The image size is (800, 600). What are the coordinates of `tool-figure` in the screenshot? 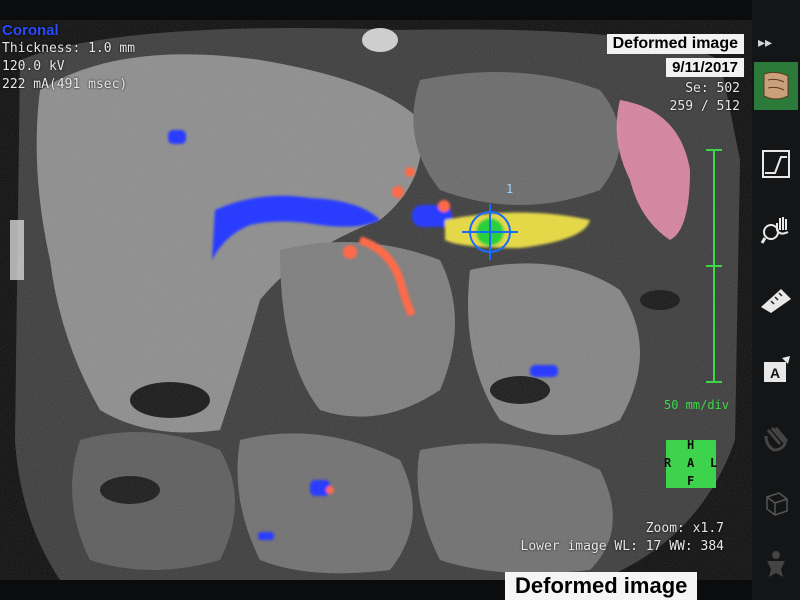 It's located at (776, 564).